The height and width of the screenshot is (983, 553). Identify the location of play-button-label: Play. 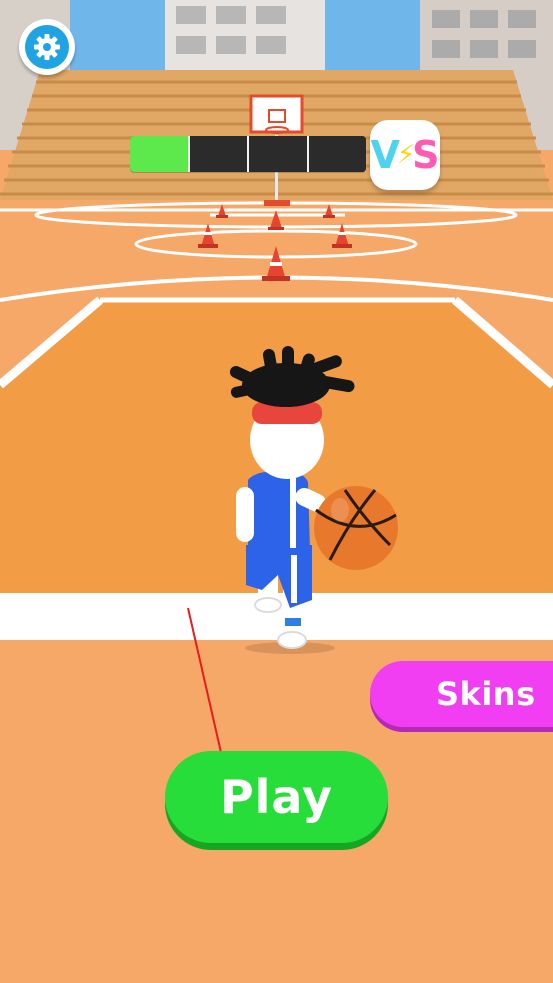
(276, 797).